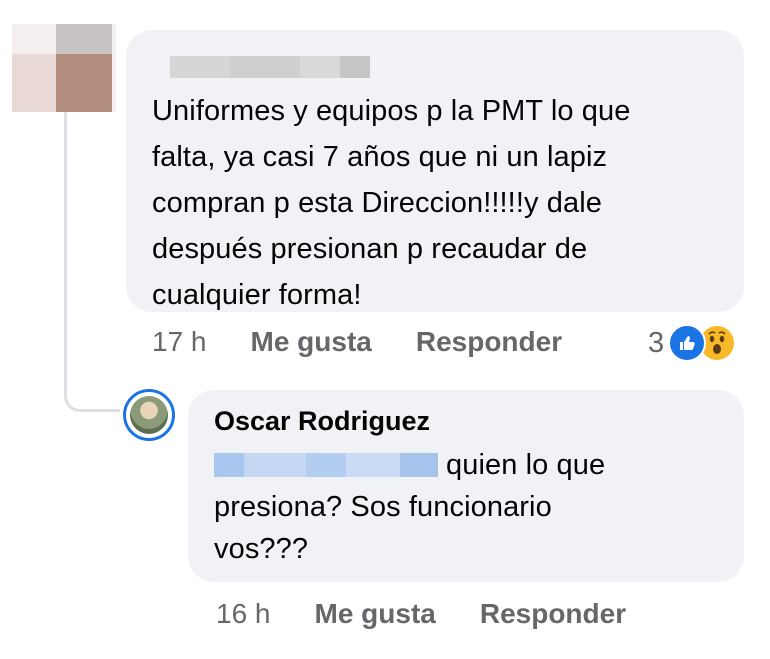  What do you see at coordinates (92, 262) in the screenshot?
I see `thread-connector-line` at bounding box center [92, 262].